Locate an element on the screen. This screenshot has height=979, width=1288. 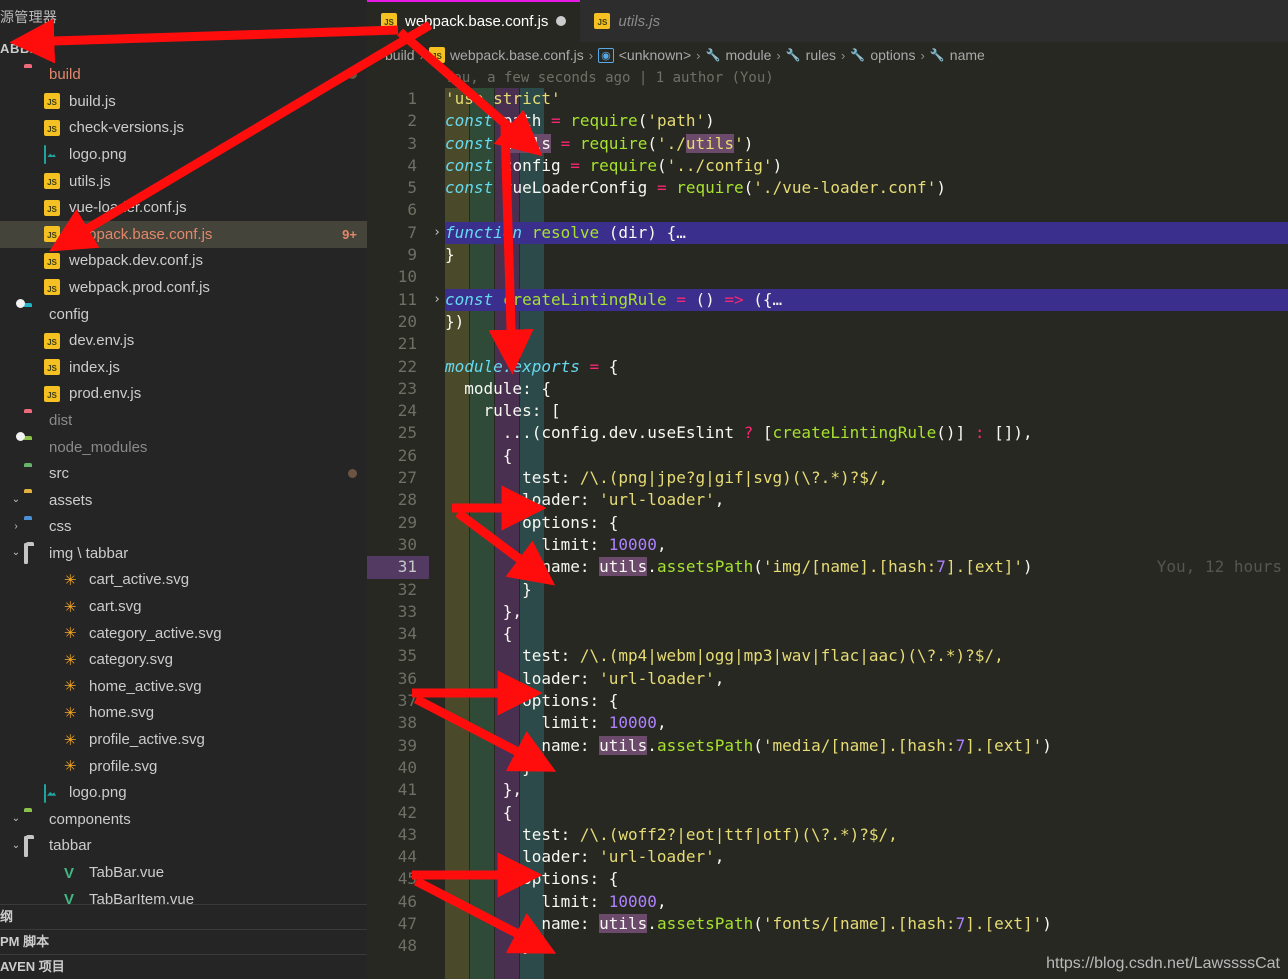
code-line: 40 } is located at coordinates (827, 768).